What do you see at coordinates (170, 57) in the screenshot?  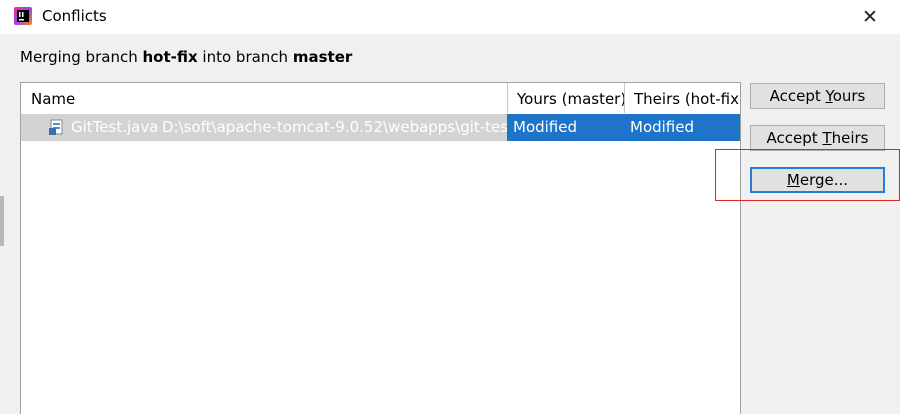 I see `source-branch: hot-fix` at bounding box center [170, 57].